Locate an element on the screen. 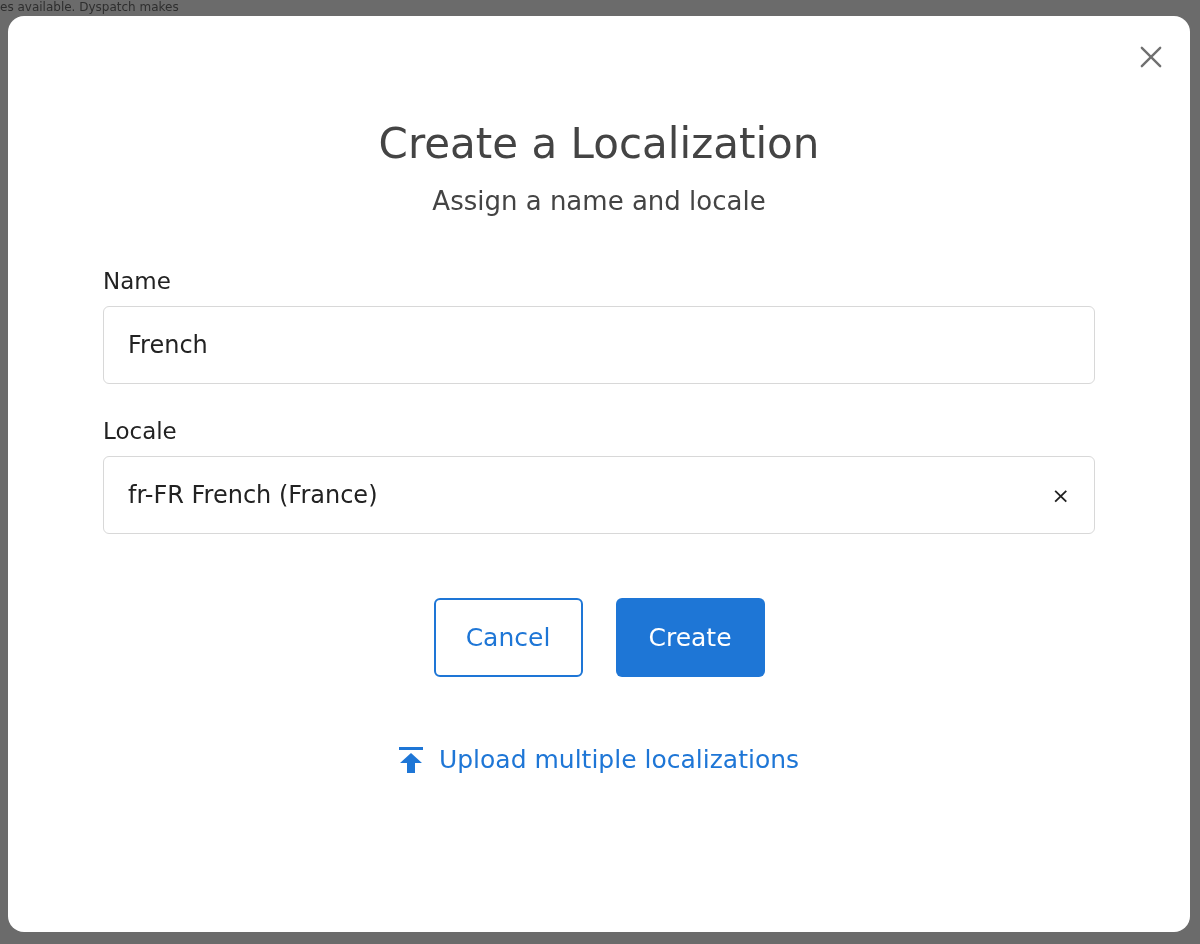 This screenshot has width=1200, height=944. dialog-title: Create a Localization is located at coordinates (599, 144).